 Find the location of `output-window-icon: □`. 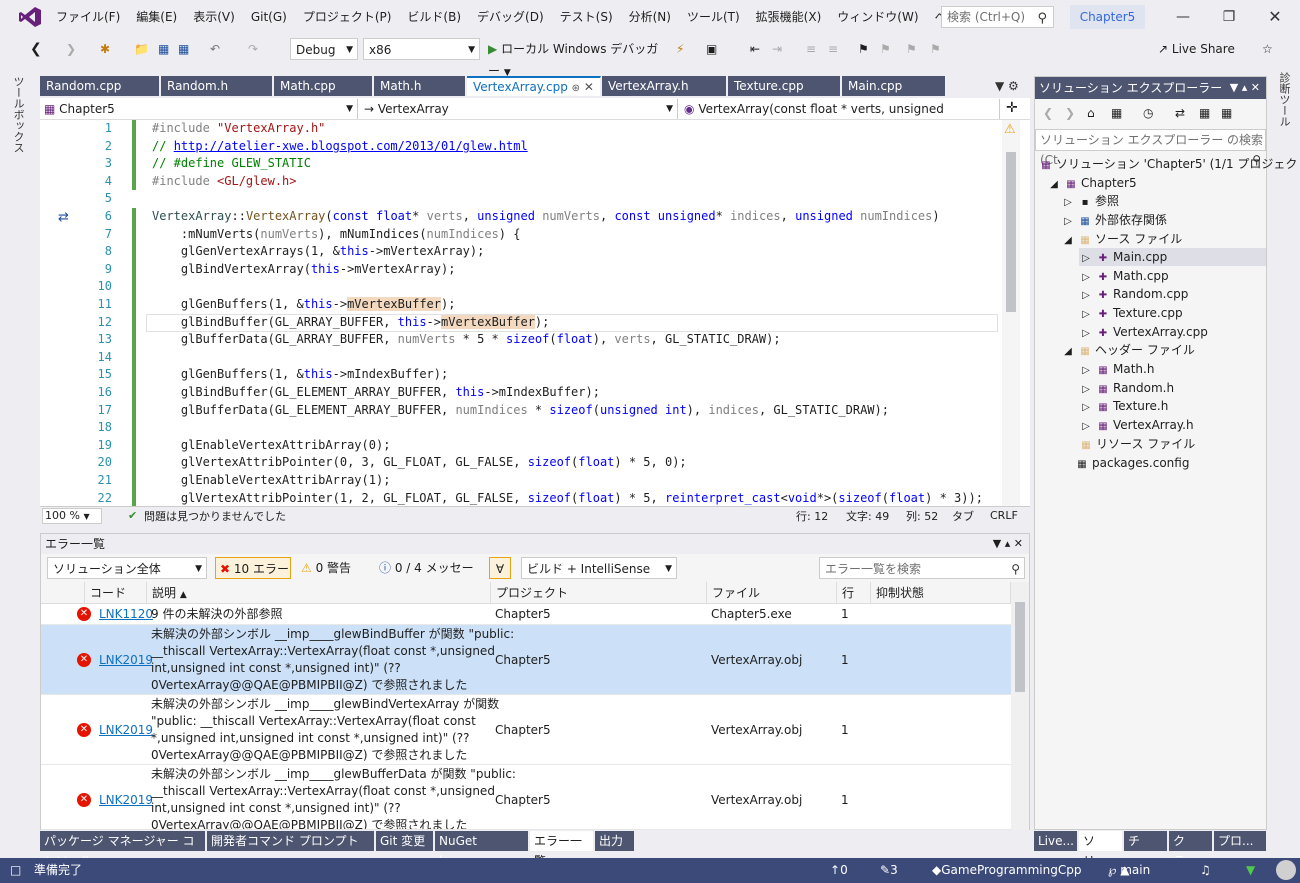

output-window-icon: □ is located at coordinates (15, 870).